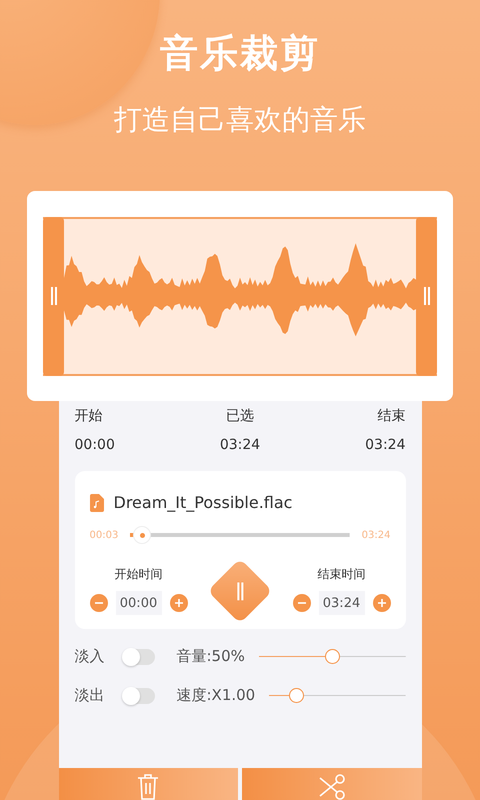 This screenshot has height=800, width=480. I want to click on page-subtitle: 打造自己喜欢的音乐, so click(240, 120).